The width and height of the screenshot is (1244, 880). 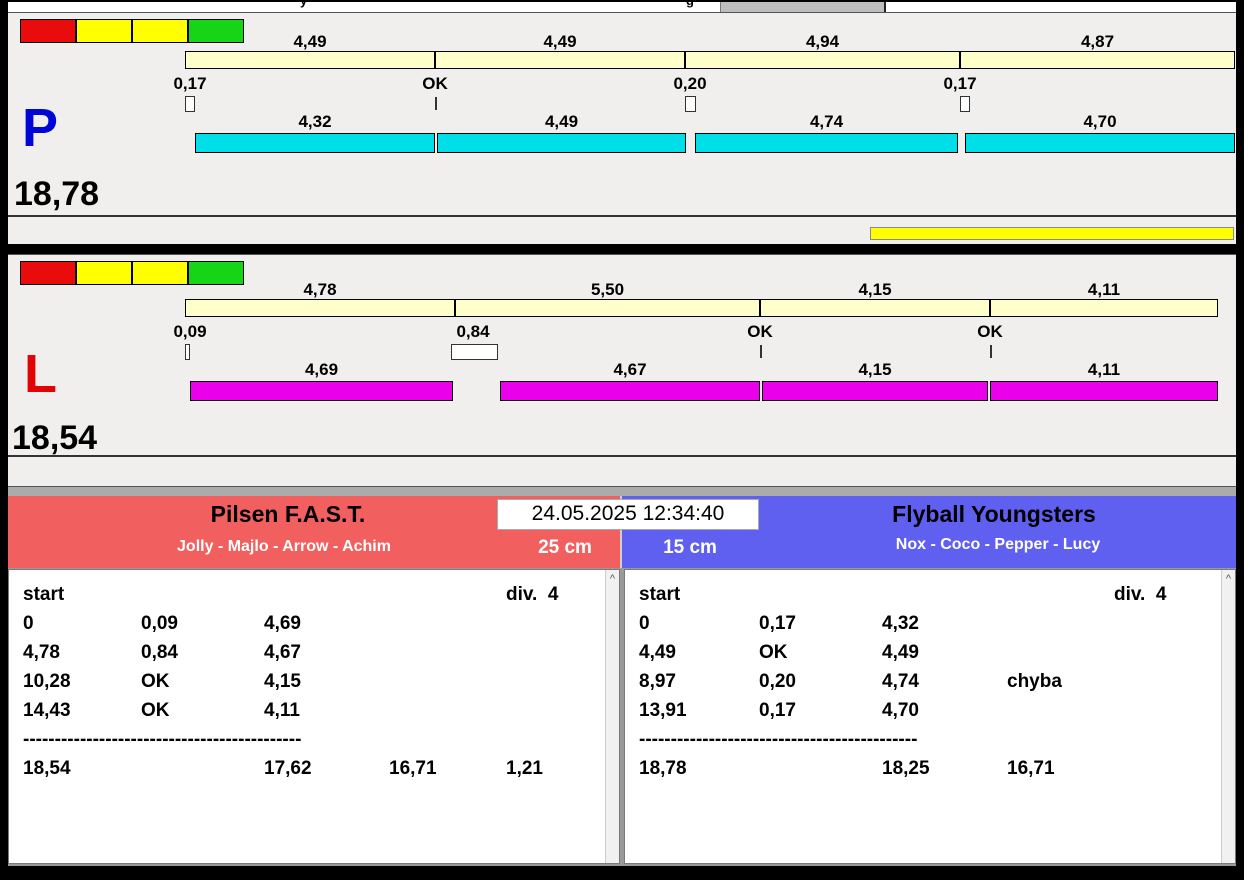 What do you see at coordinates (283, 768) in the screenshot?
I see `table-total-row: 18,54 17,62 16,71 1,21` at bounding box center [283, 768].